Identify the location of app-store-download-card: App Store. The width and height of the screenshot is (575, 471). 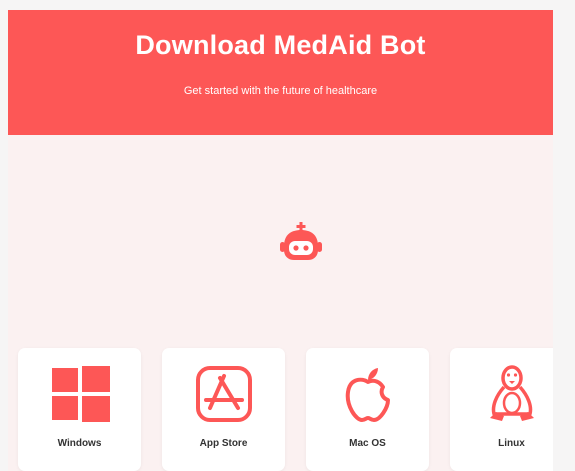
(223, 409).